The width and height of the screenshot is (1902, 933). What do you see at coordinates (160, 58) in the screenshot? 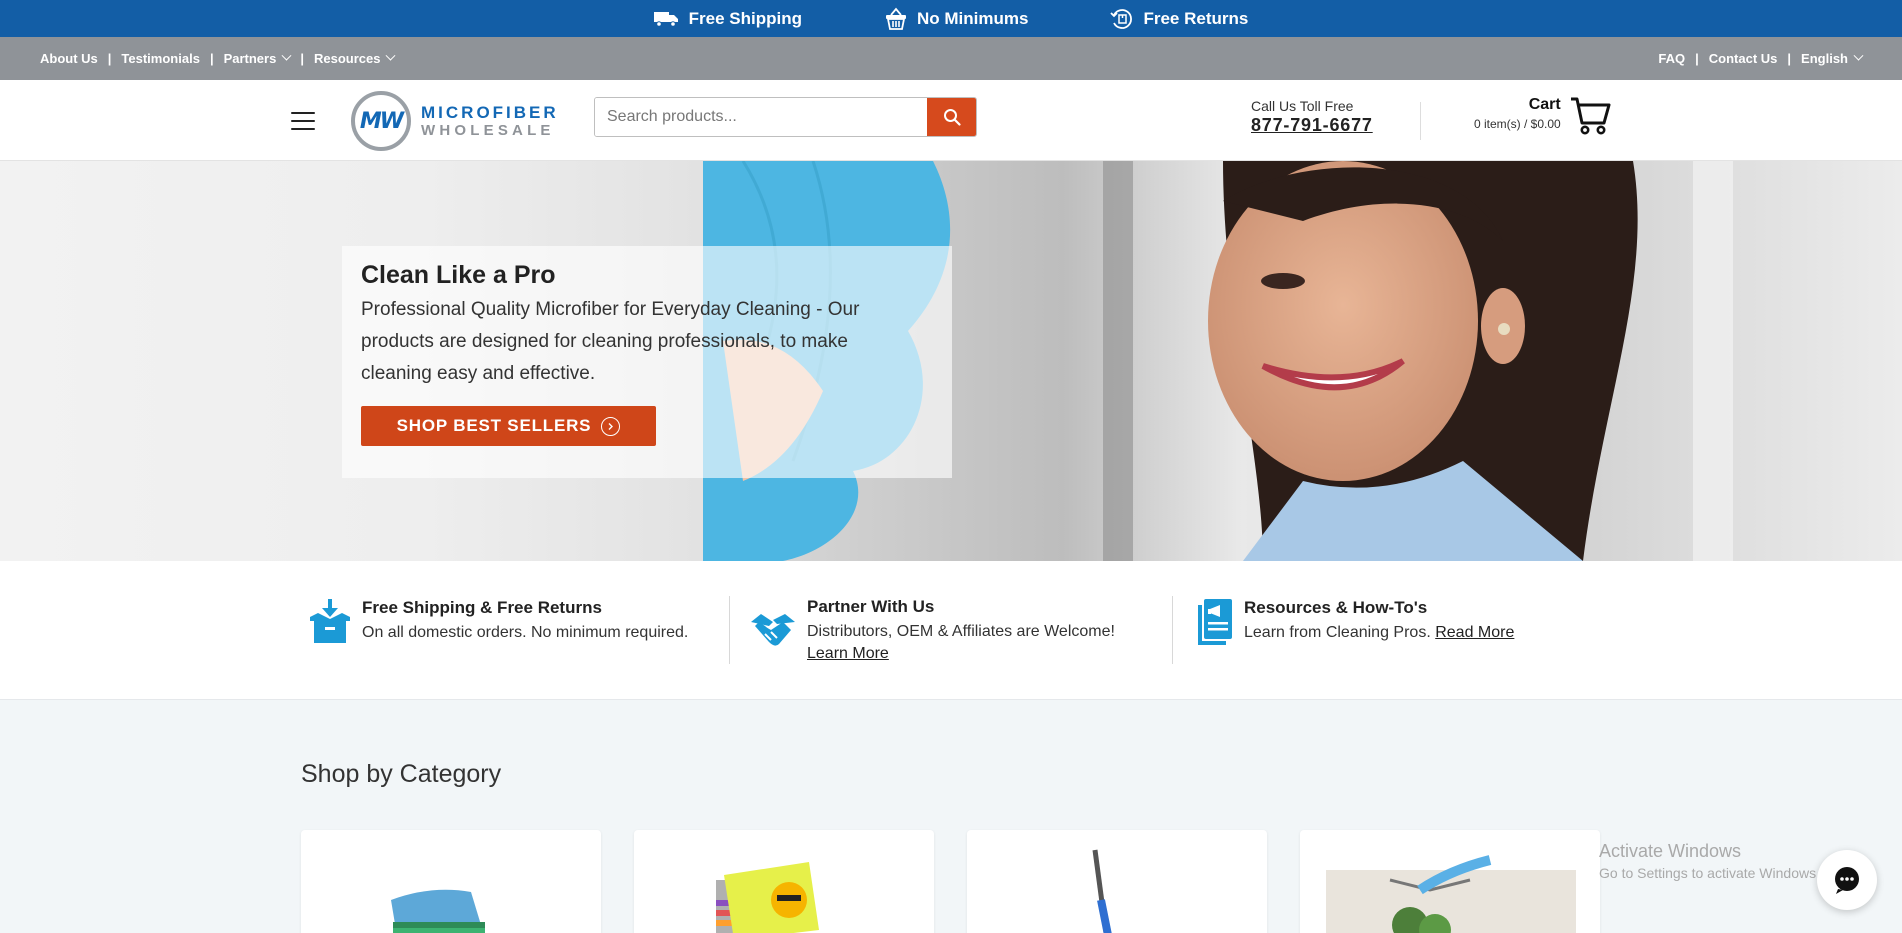
I see `nav-testimonials: Testimonials` at bounding box center [160, 58].